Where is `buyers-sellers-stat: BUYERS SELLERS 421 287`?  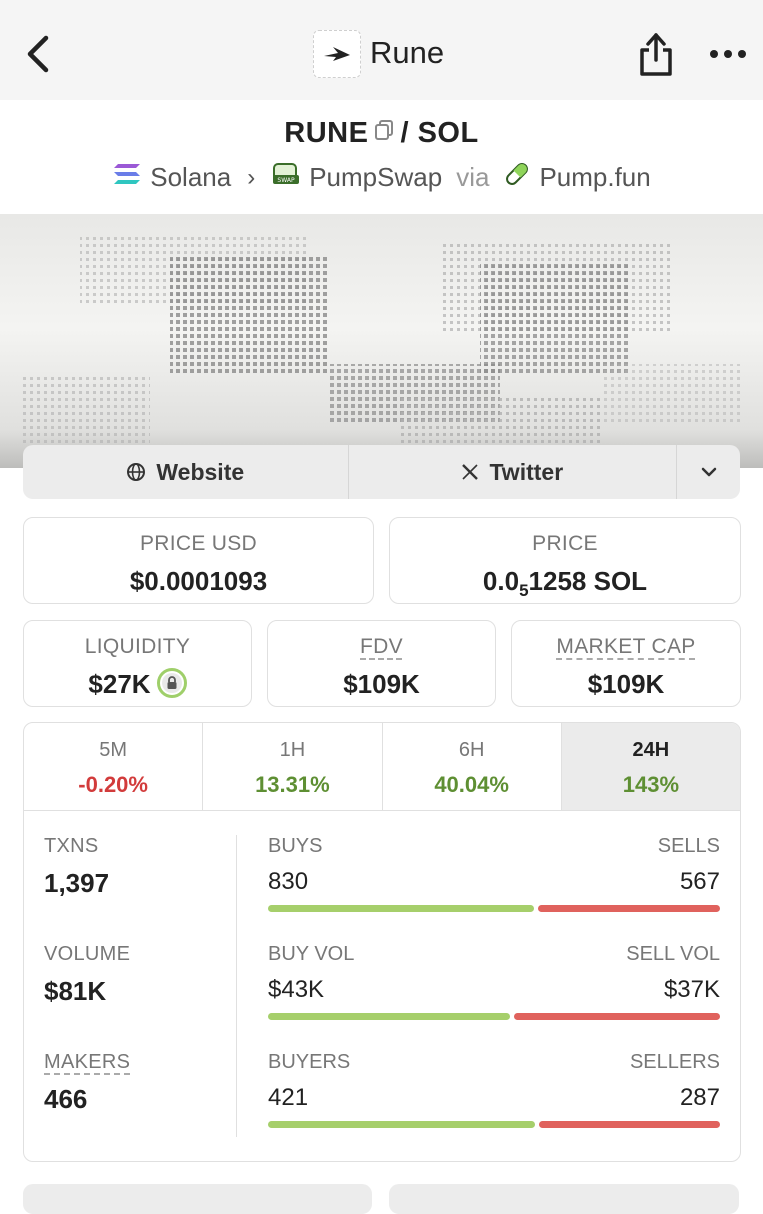 buyers-sellers-stat: BUYERS SELLERS 421 287 is located at coordinates (494, 1105).